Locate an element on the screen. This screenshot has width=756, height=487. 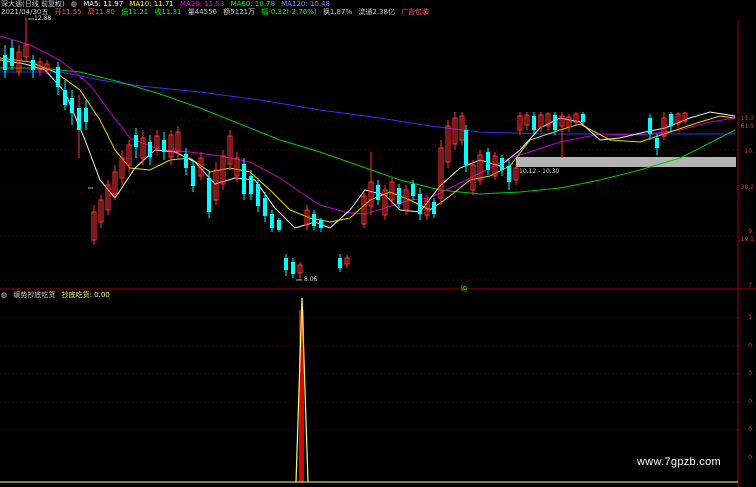
stock-title: 深大通(日线 前复权) is located at coordinates (33, 4).